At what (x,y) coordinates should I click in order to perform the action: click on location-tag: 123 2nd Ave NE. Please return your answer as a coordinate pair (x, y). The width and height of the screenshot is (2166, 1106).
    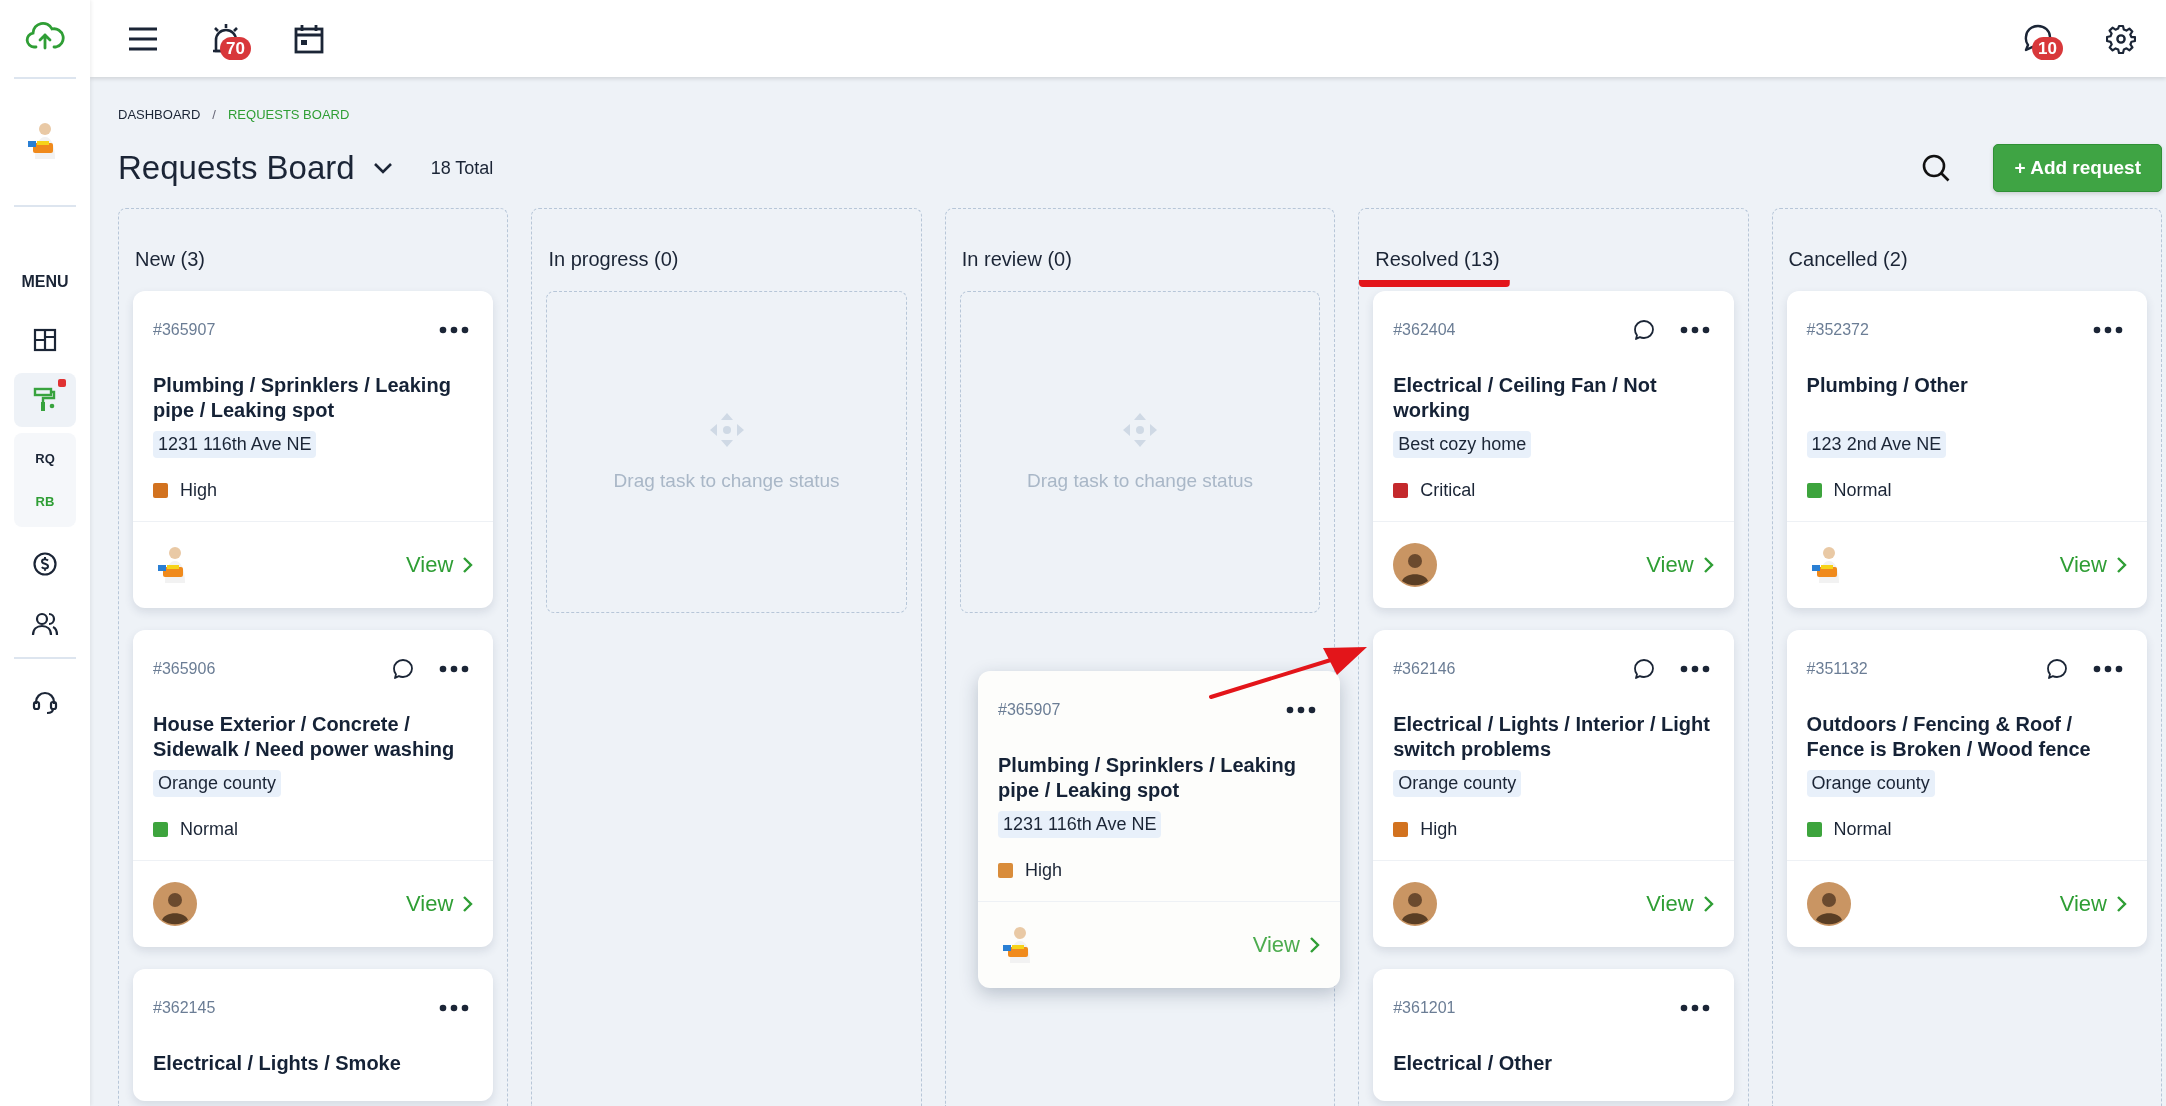
    Looking at the image, I should click on (1876, 444).